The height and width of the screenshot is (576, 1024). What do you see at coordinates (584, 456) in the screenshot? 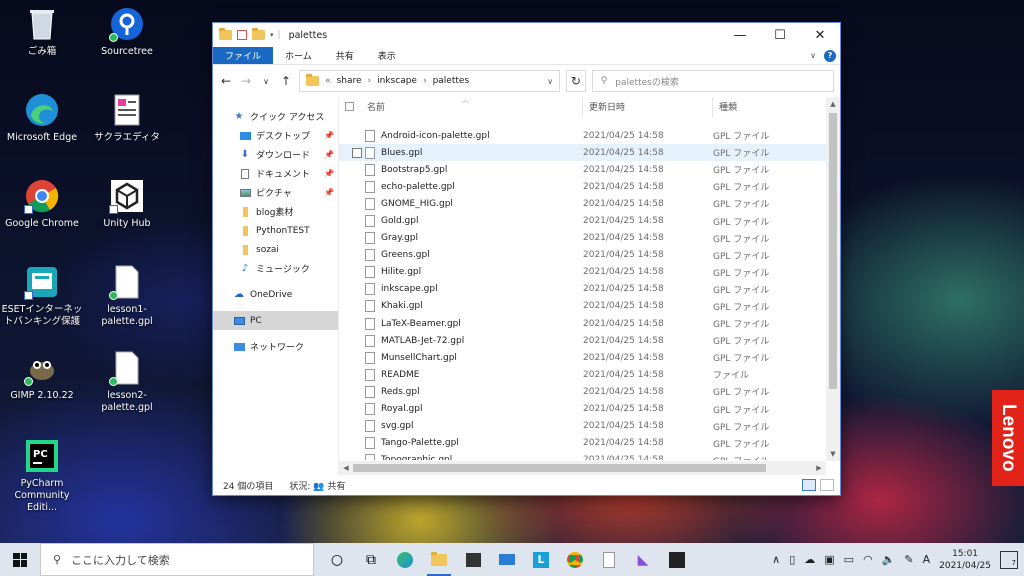
I see `file-row: Topographic.gpl 2021/04/25 14:58GPL ファイル` at bounding box center [584, 456].